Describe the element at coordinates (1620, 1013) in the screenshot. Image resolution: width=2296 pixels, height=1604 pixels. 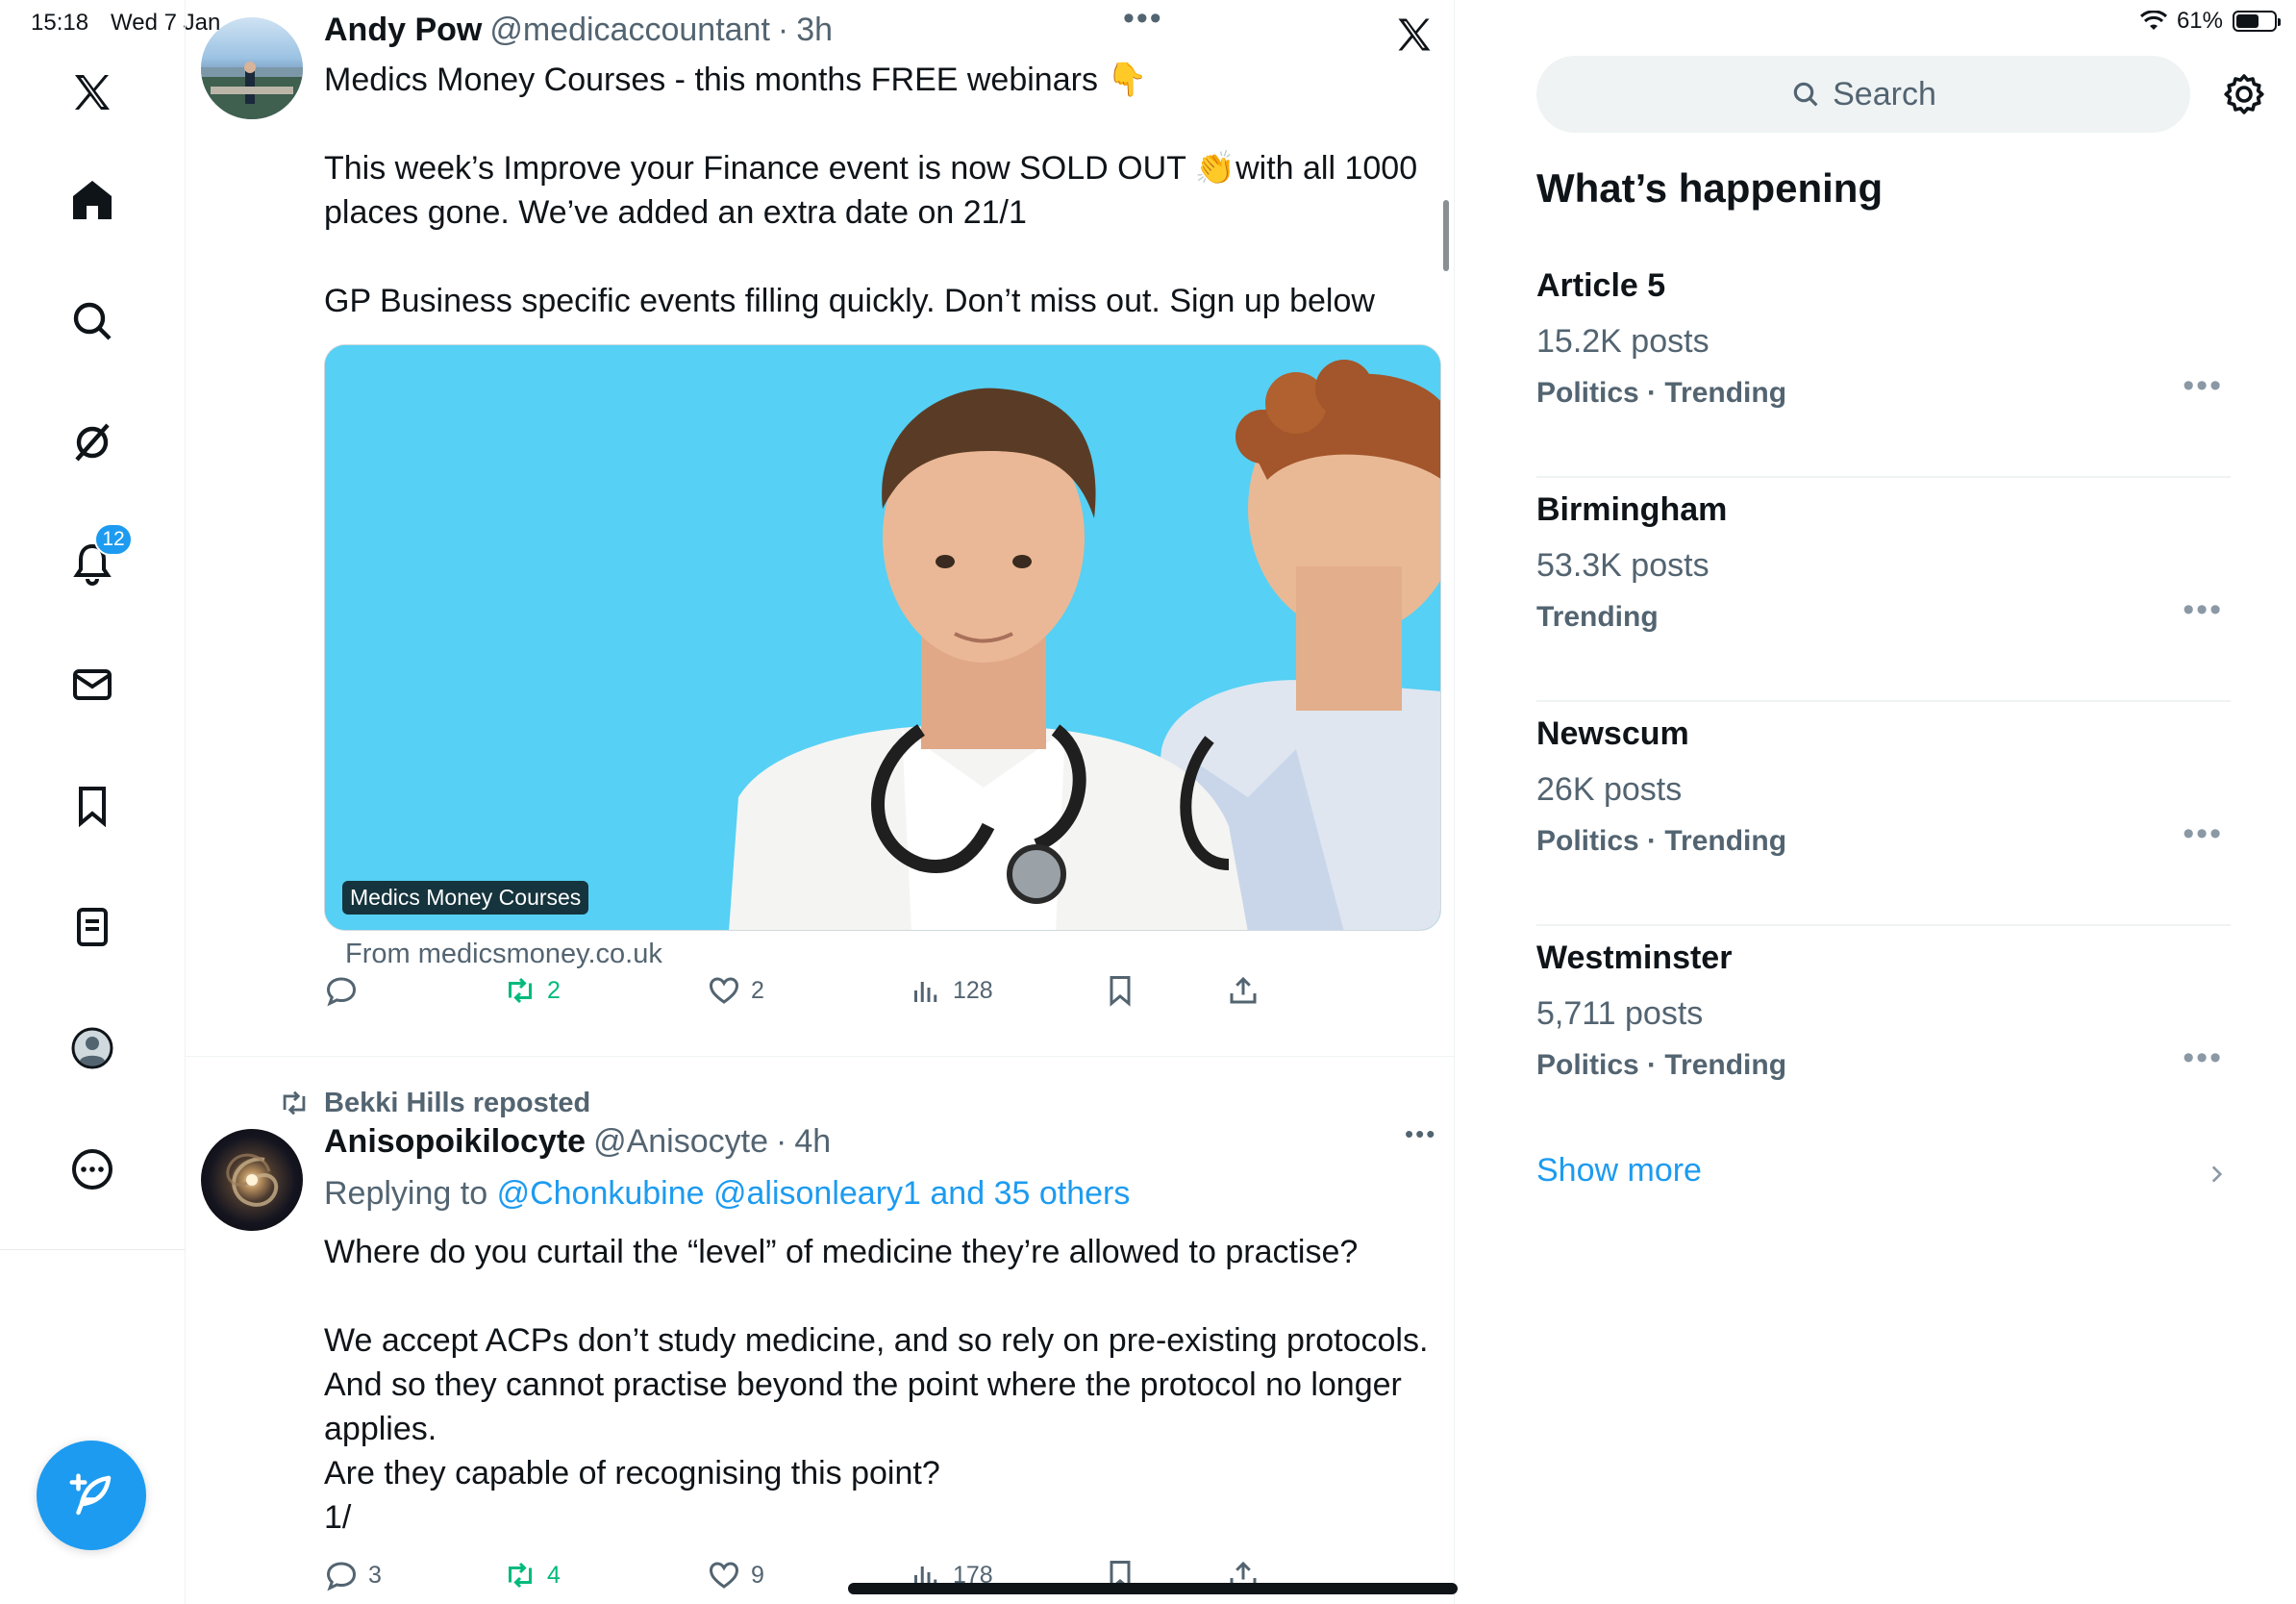
I see `trend-posts: 5,711 posts` at that location.